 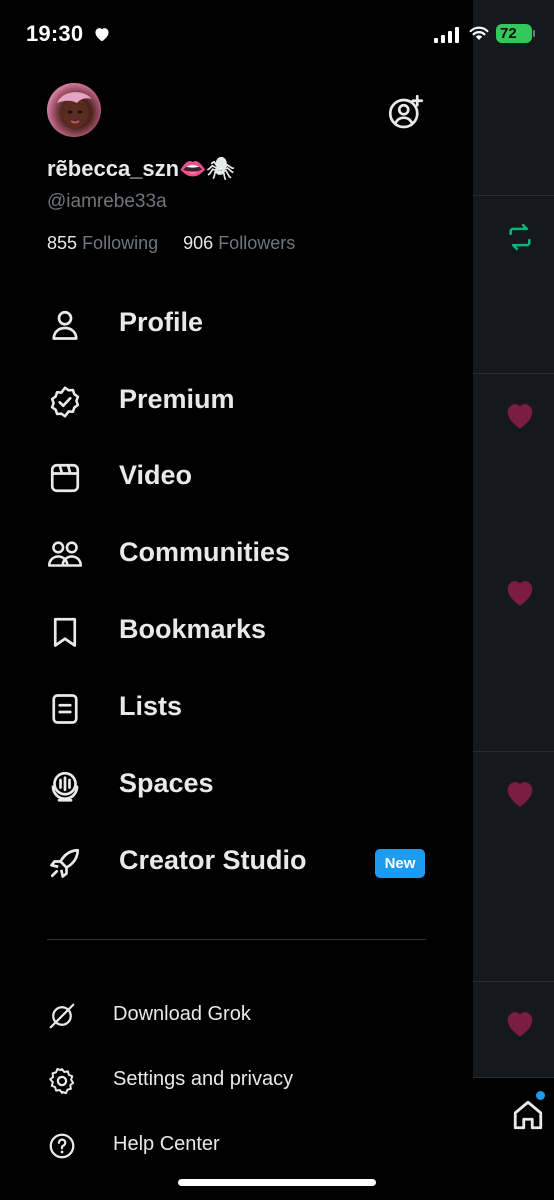 What do you see at coordinates (508, 33) in the screenshot?
I see `battery-level: 72` at bounding box center [508, 33].